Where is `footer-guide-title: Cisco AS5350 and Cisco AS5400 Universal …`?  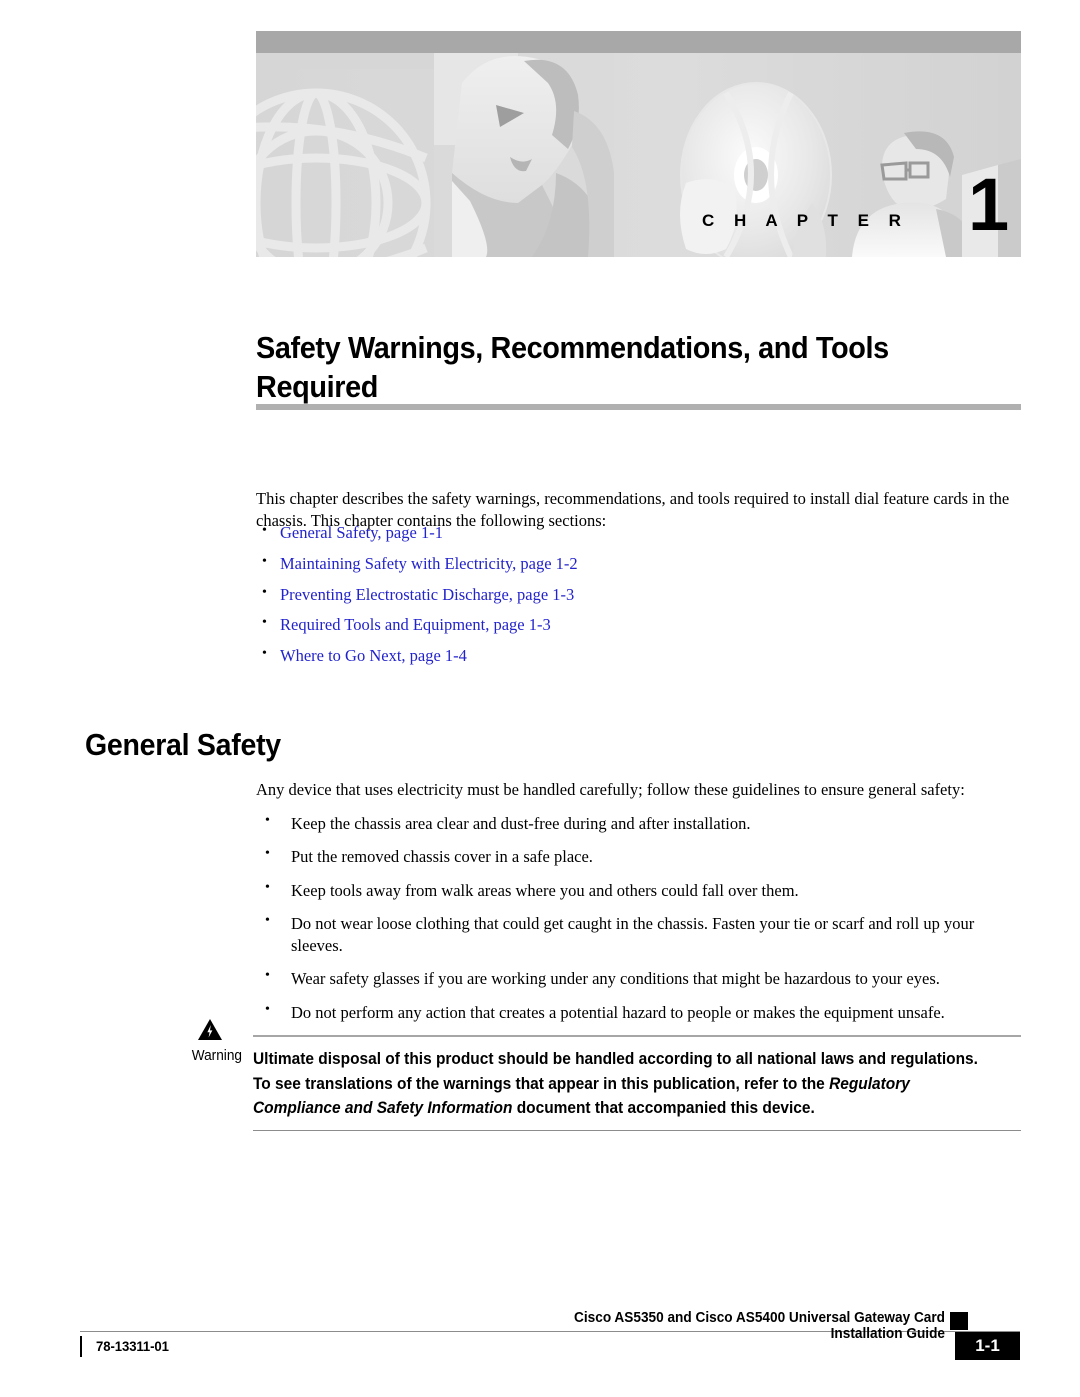
footer-guide-title: Cisco AS5350 and Cisco AS5400 Universal … is located at coordinates (759, 1326).